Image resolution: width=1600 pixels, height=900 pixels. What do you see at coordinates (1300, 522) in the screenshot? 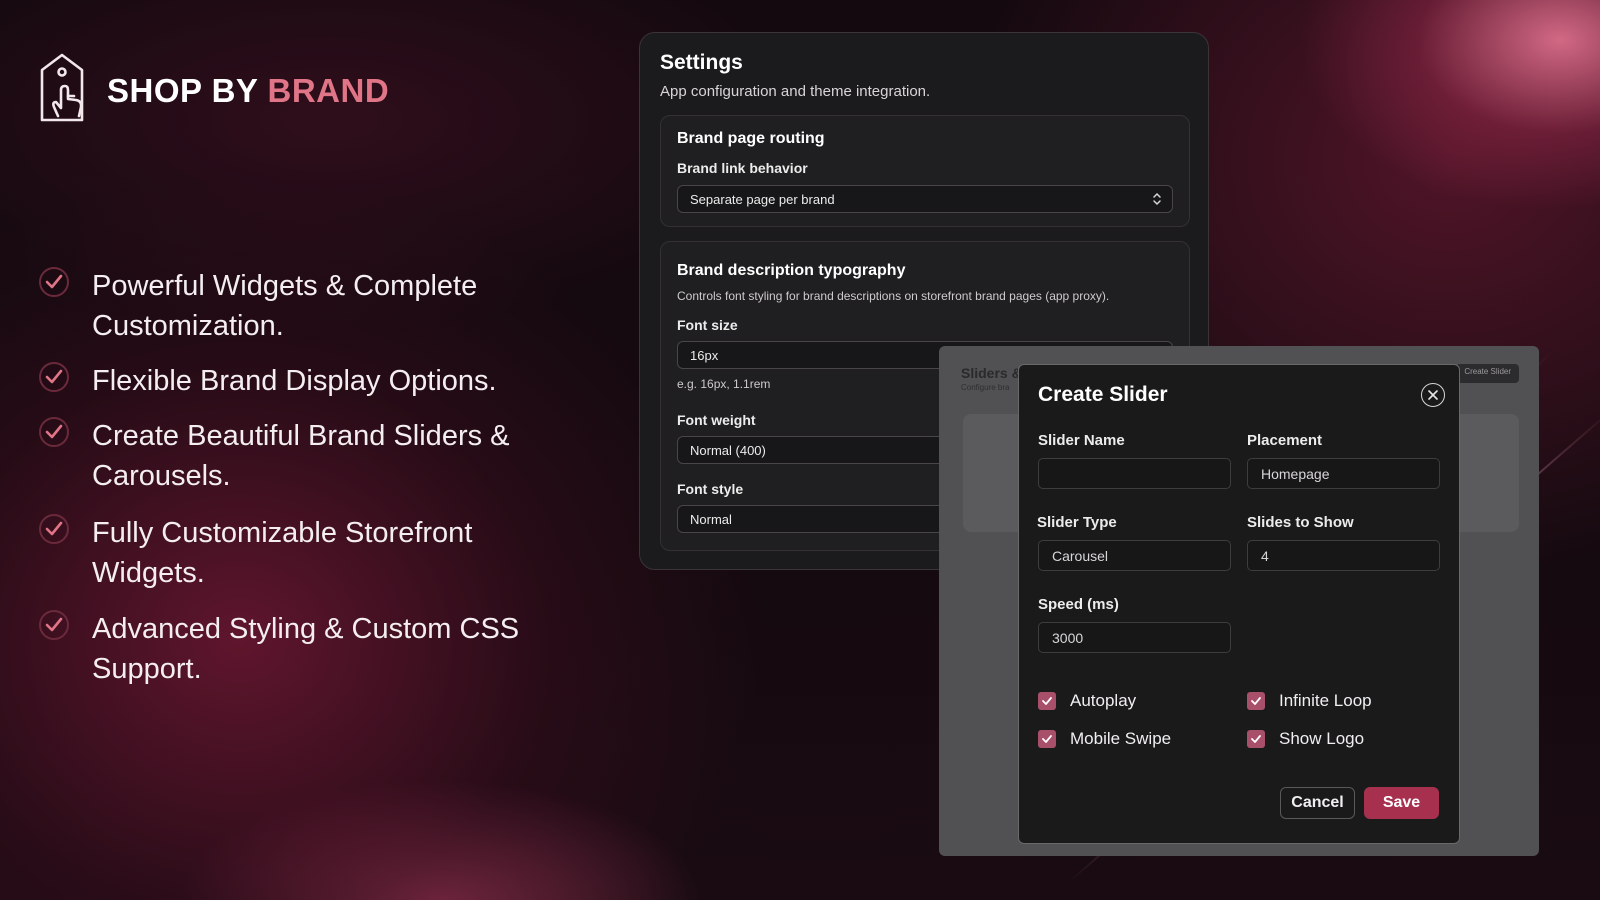
I see `slides-to-show-label: Slides to Show` at bounding box center [1300, 522].